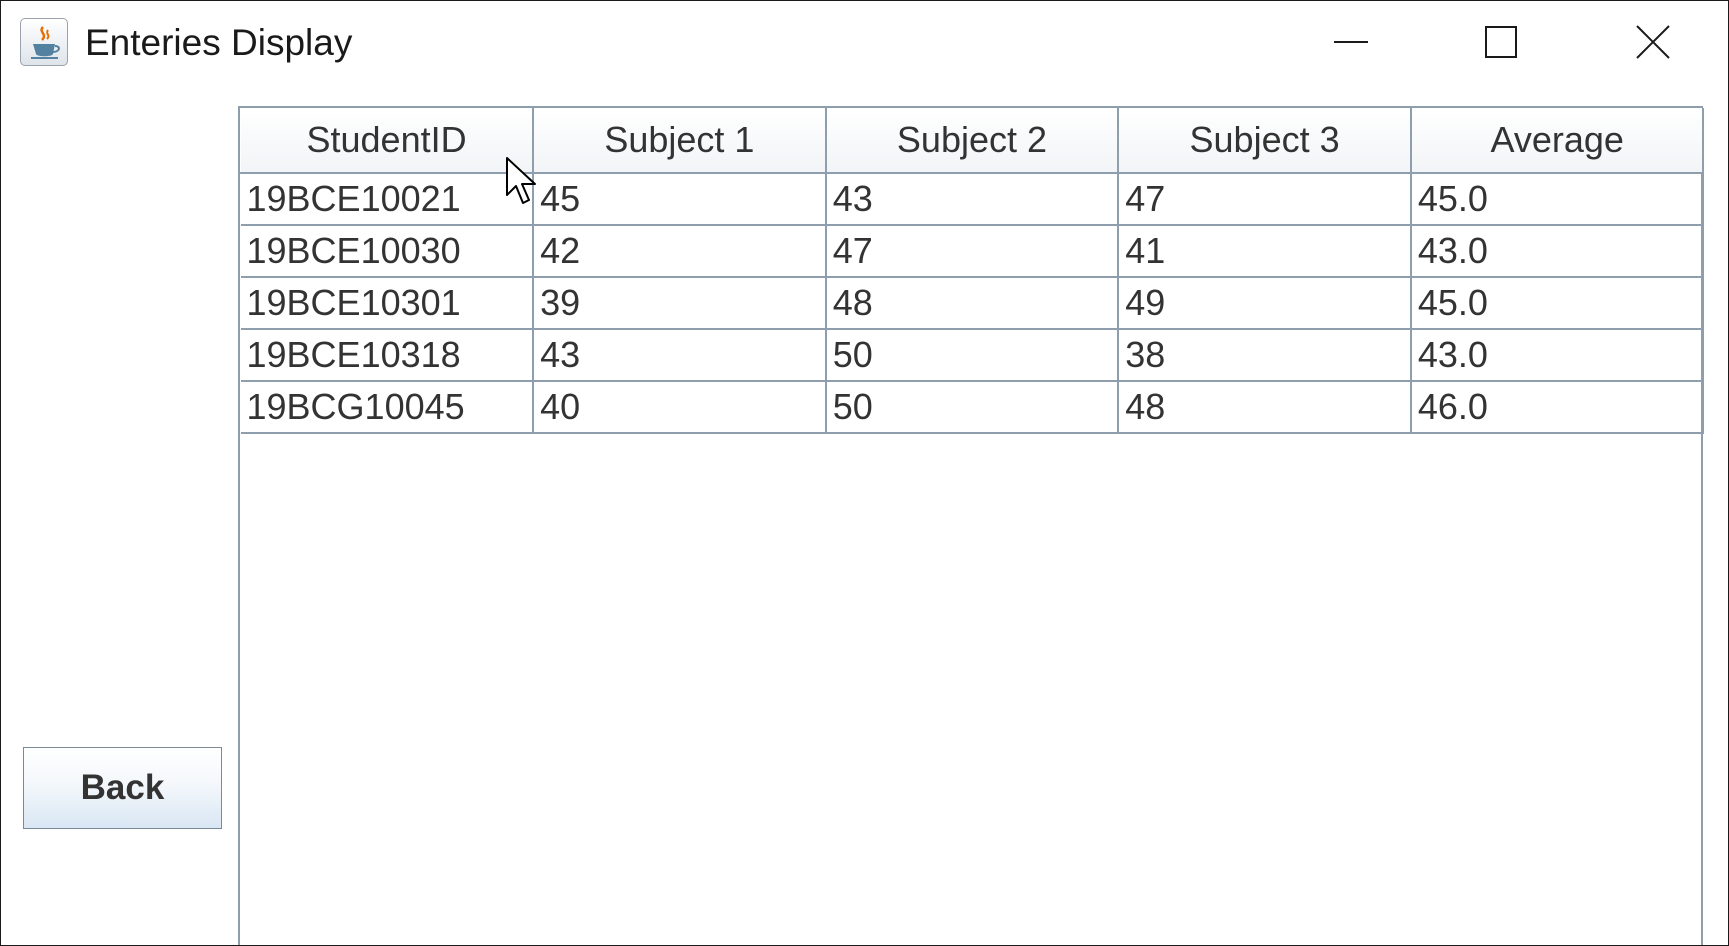 The width and height of the screenshot is (1729, 946). What do you see at coordinates (680, 199) in the screenshot?
I see `cell-subject-1: 45` at bounding box center [680, 199].